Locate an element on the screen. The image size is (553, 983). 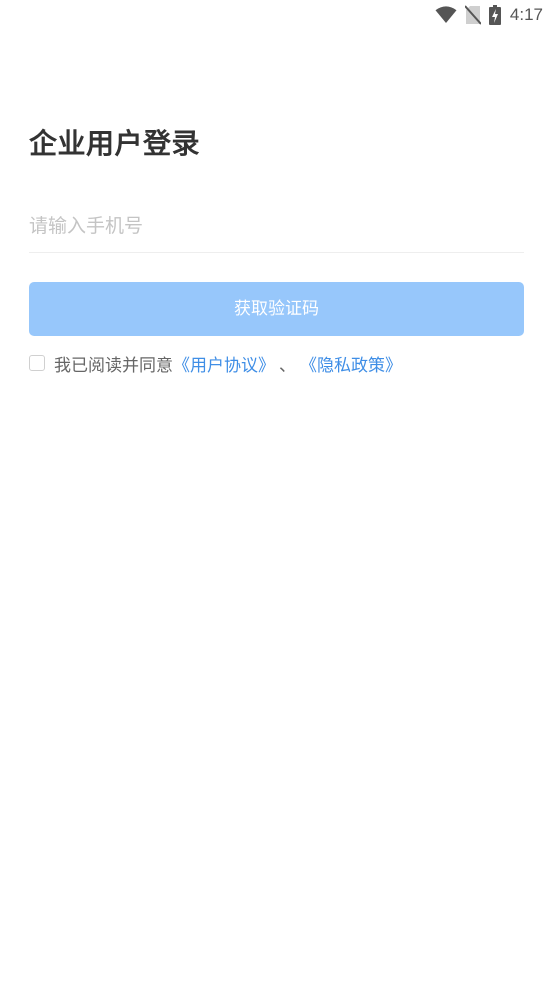
status-bar: 4:17 is located at coordinates (276, 15).